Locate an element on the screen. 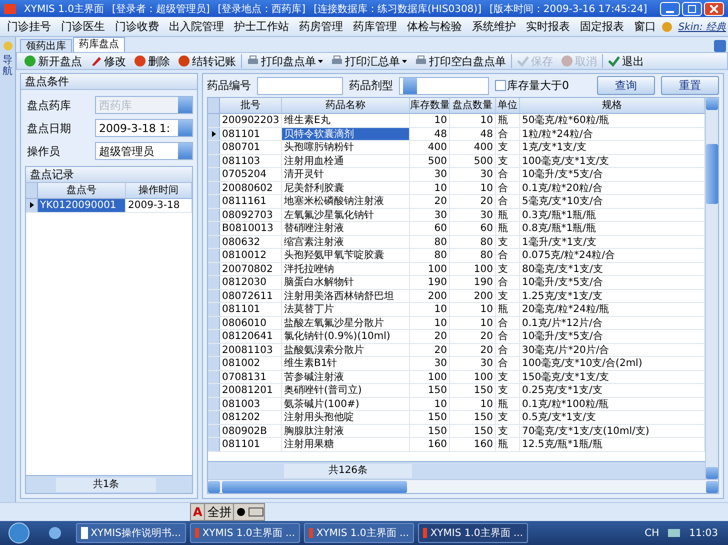 The image size is (728, 545). table-cell: 尼美舒利胶囊 is located at coordinates (346, 188).